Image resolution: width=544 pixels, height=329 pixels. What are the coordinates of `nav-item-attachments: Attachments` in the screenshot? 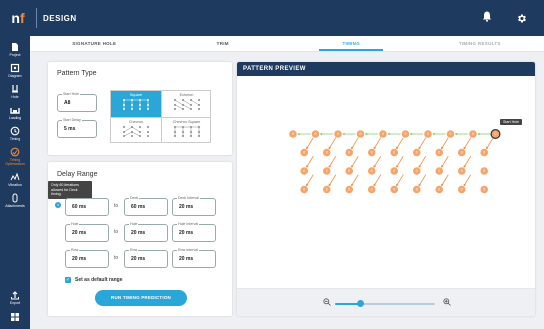 It's located at (15, 200).